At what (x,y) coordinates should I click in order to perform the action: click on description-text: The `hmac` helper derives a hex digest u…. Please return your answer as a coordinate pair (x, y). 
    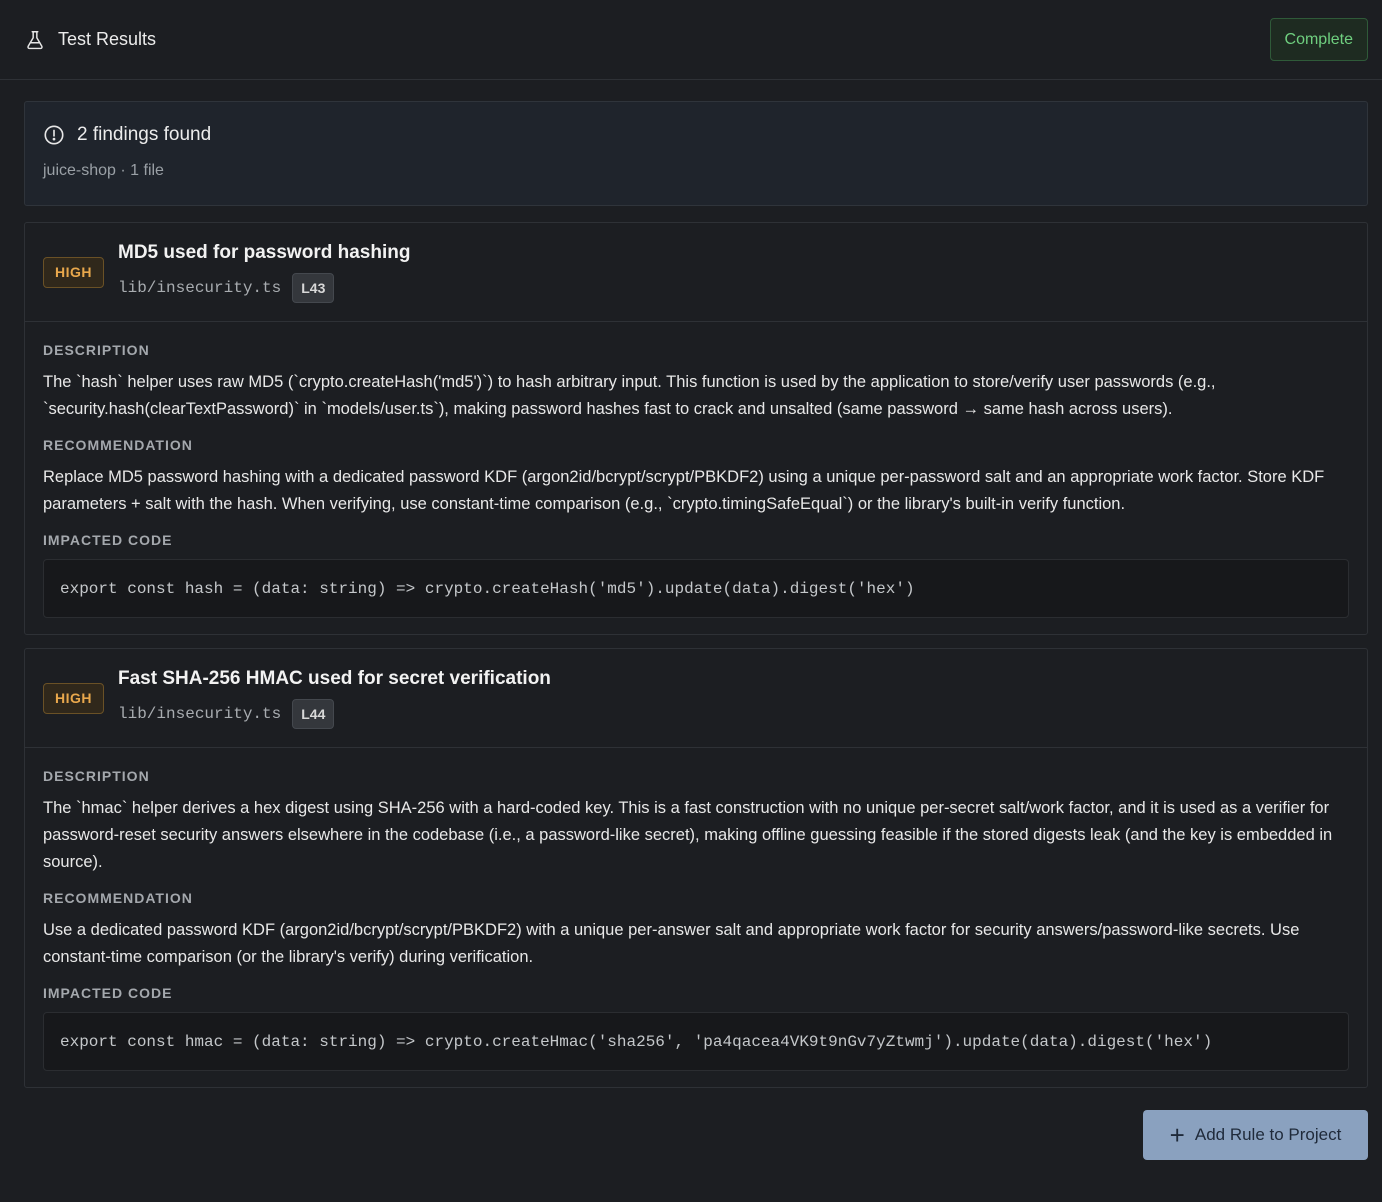
    Looking at the image, I should click on (688, 835).